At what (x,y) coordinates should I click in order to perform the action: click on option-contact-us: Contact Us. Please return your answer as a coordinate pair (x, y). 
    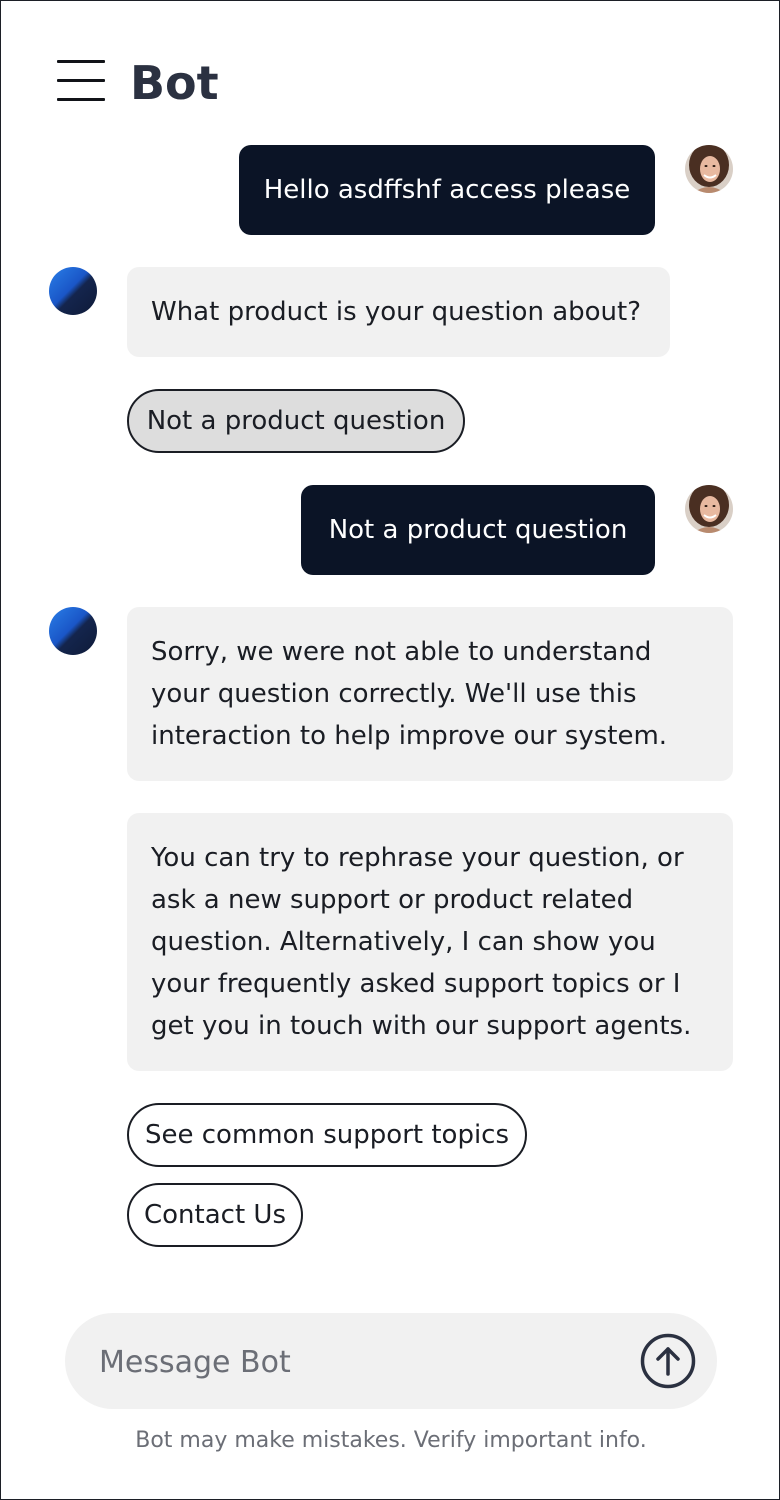
    Looking at the image, I should click on (215, 1215).